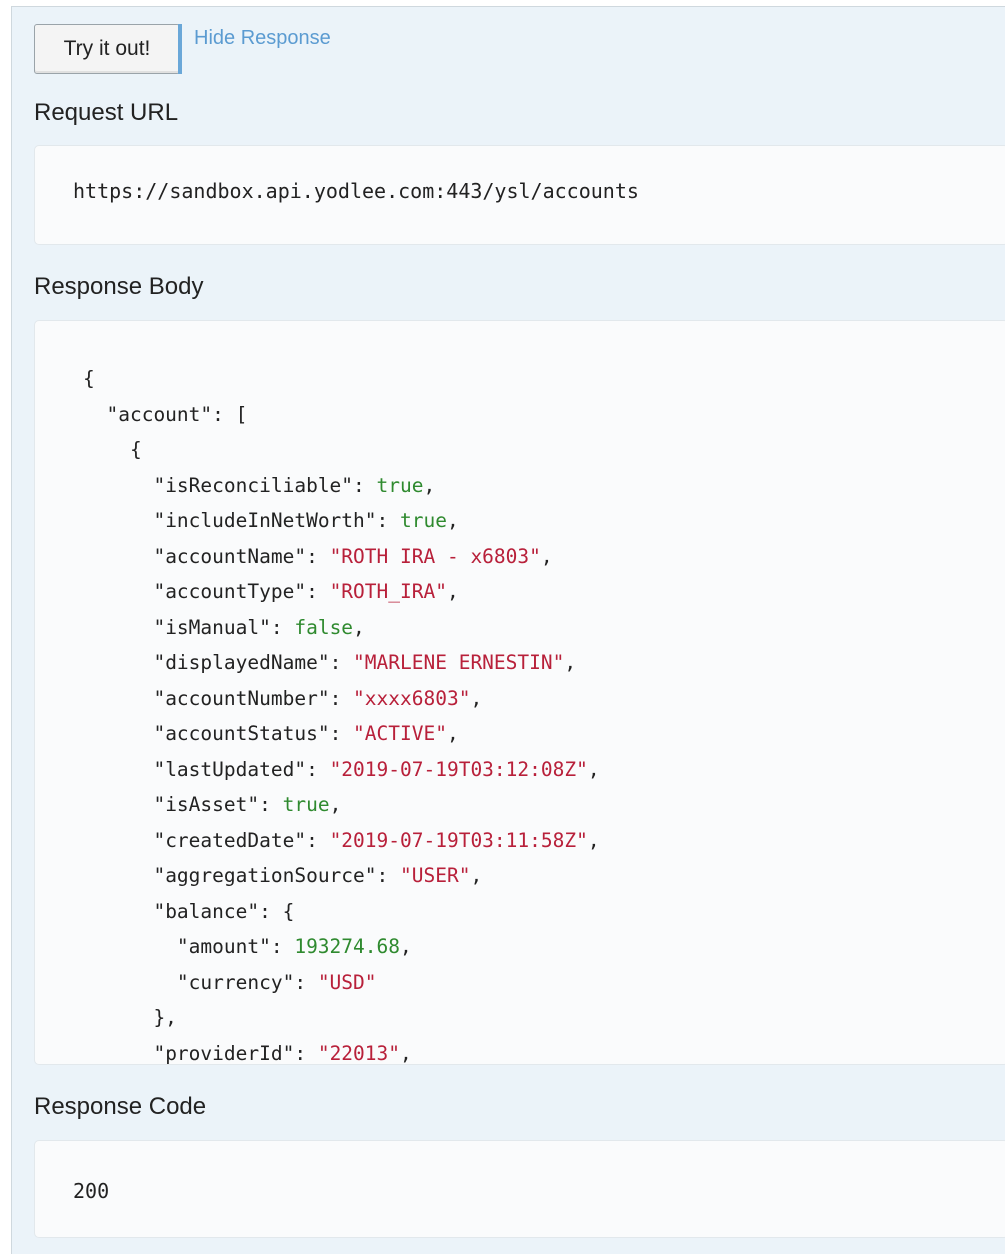 This screenshot has height=1254, width=1005. I want to click on json-punctuation: },, so click(130, 1017).